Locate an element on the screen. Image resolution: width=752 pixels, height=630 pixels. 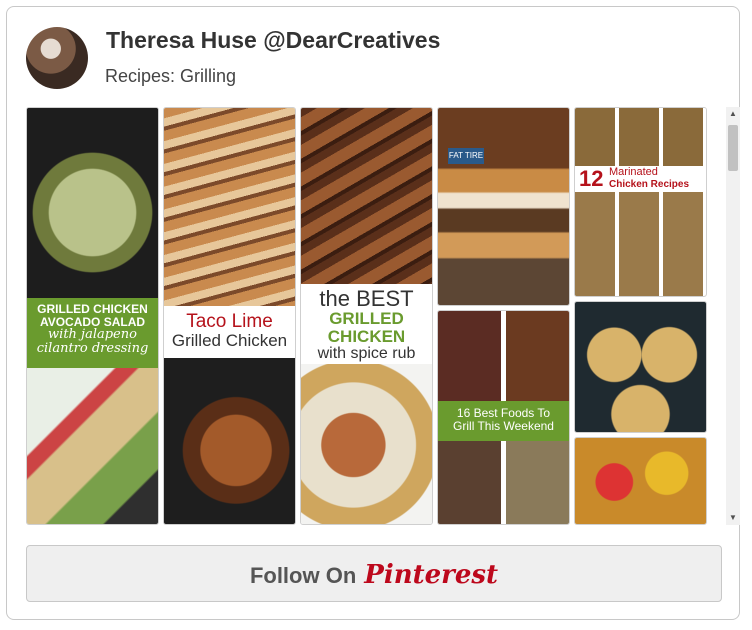
caption-line: Grill This Weekend is located at coordinates (503, 425).